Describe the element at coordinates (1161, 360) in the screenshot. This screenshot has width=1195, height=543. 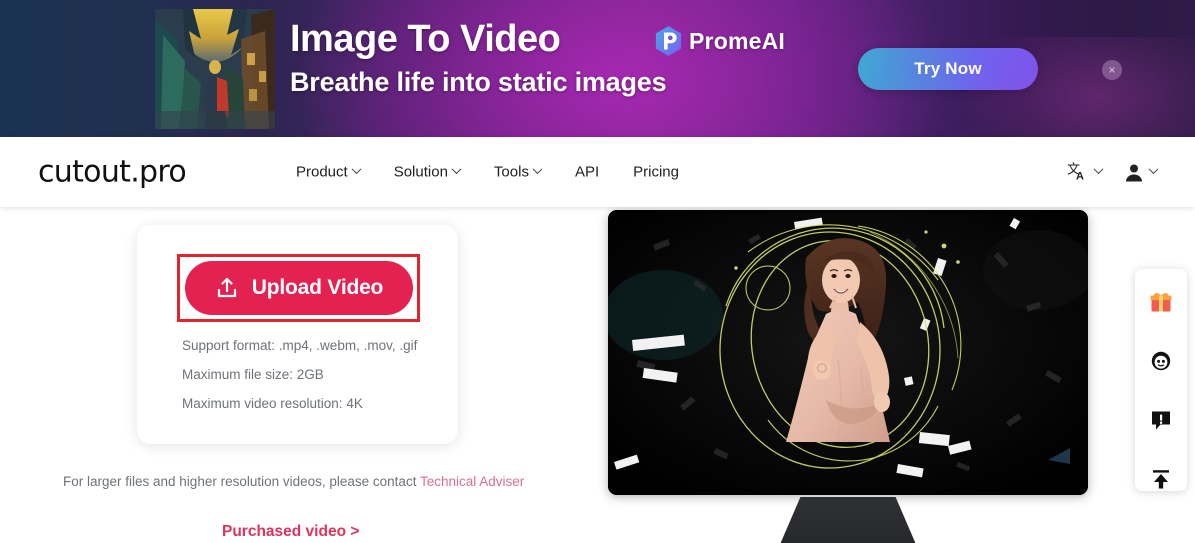
I see `support-face-icon` at that location.